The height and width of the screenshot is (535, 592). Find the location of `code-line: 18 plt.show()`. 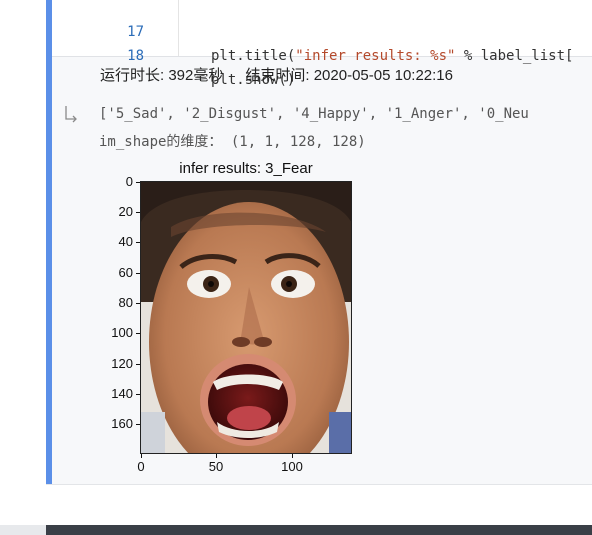

code-line: 18 plt.show() is located at coordinates (322, 54).